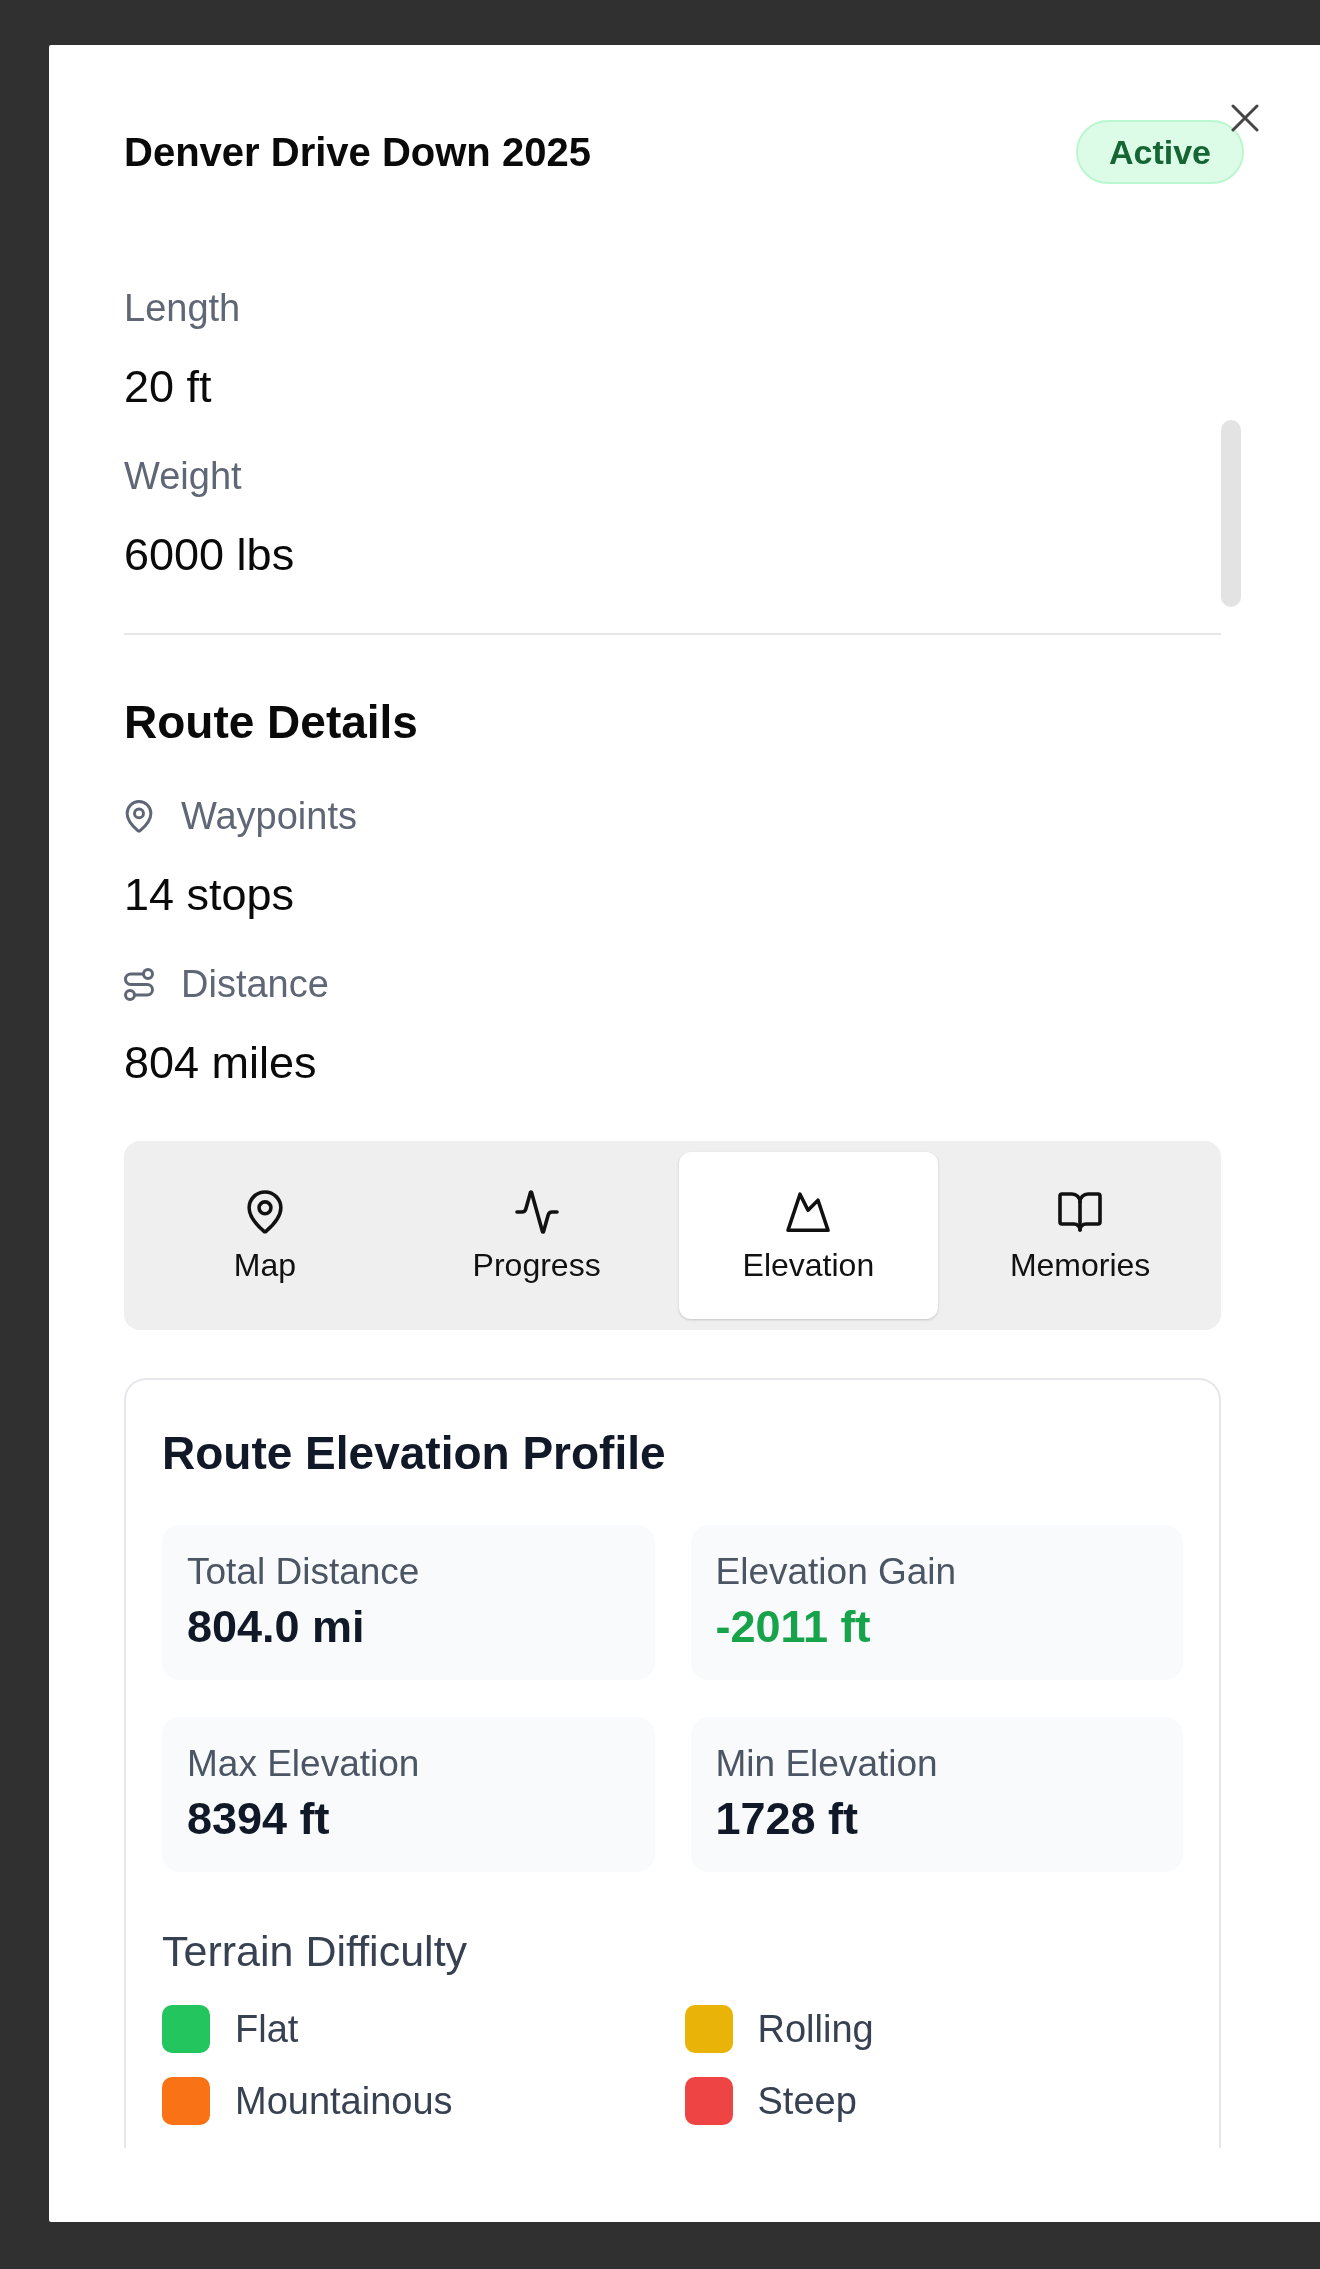 This screenshot has width=1320, height=2269. Describe the element at coordinates (259, 1819) in the screenshot. I see `stat-value: 8394 ft` at that location.